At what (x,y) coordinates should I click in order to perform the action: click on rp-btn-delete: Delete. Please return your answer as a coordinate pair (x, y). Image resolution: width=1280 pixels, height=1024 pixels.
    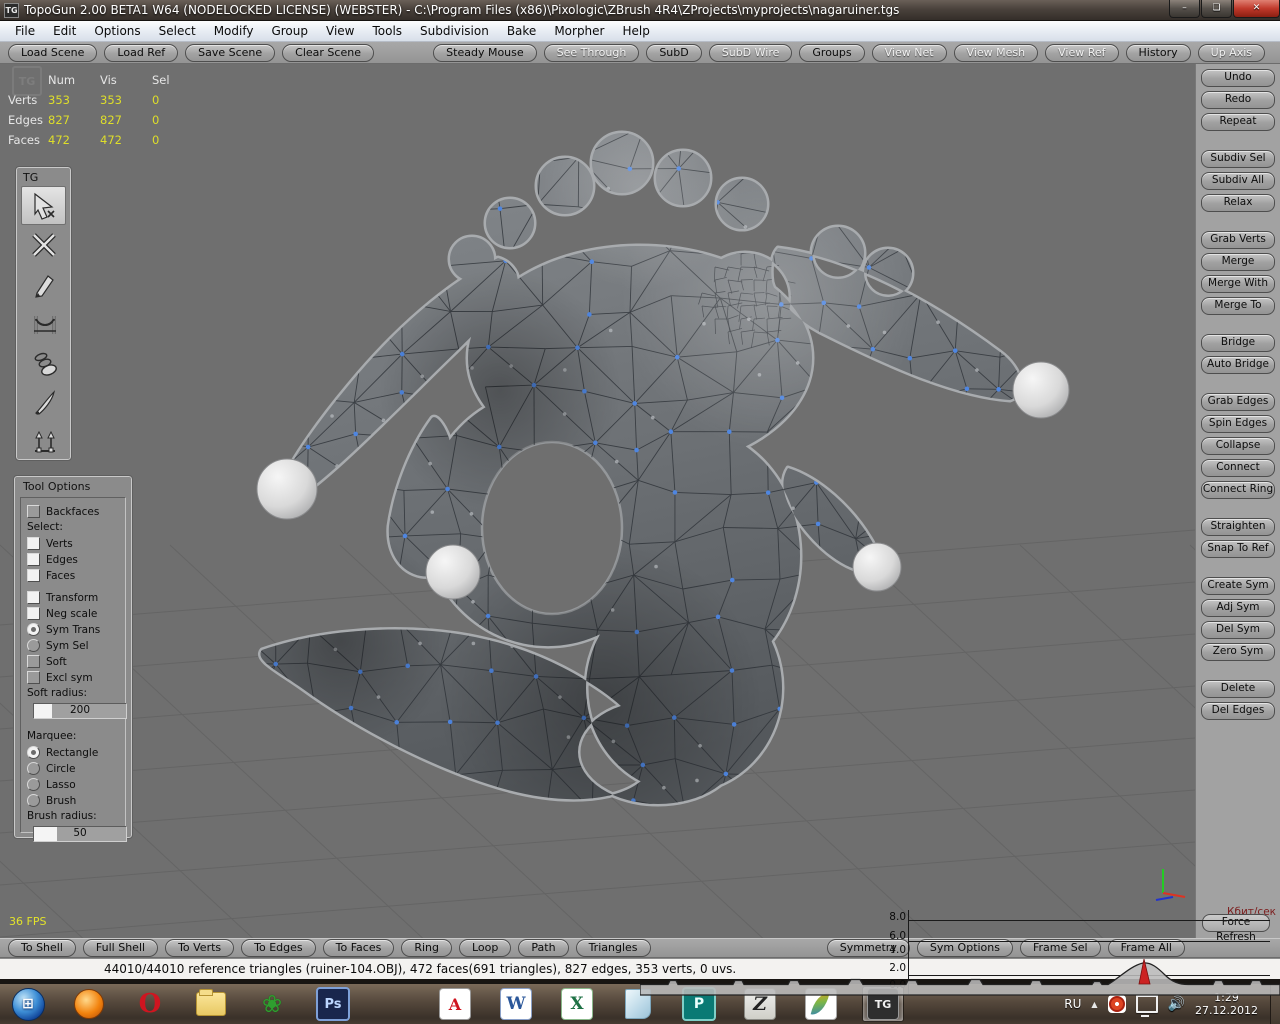
    Looking at the image, I should click on (1238, 689).